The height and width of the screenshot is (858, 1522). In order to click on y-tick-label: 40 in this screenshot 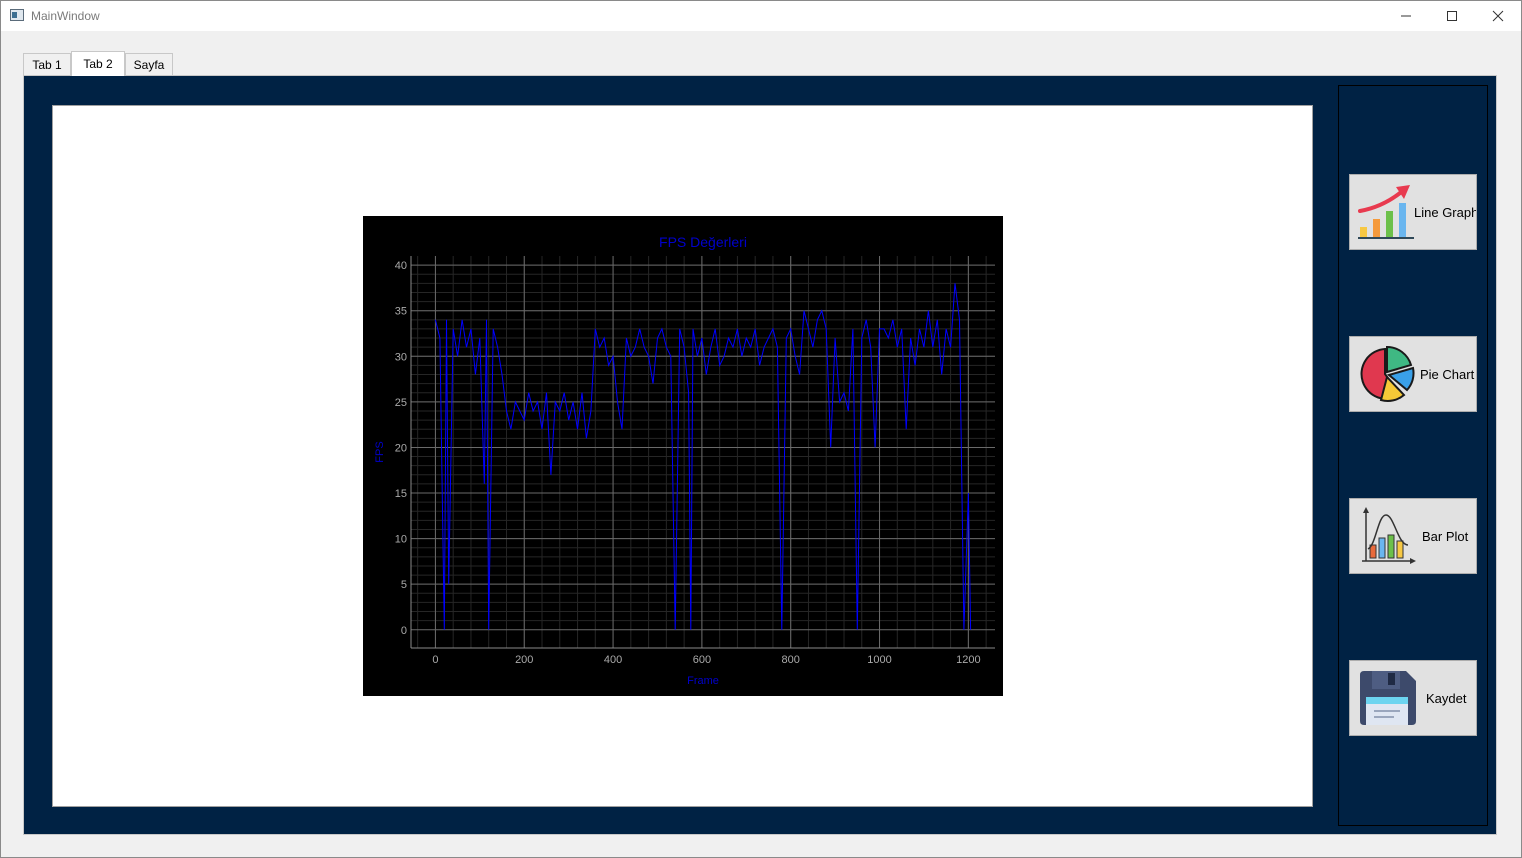, I will do `click(401, 266)`.